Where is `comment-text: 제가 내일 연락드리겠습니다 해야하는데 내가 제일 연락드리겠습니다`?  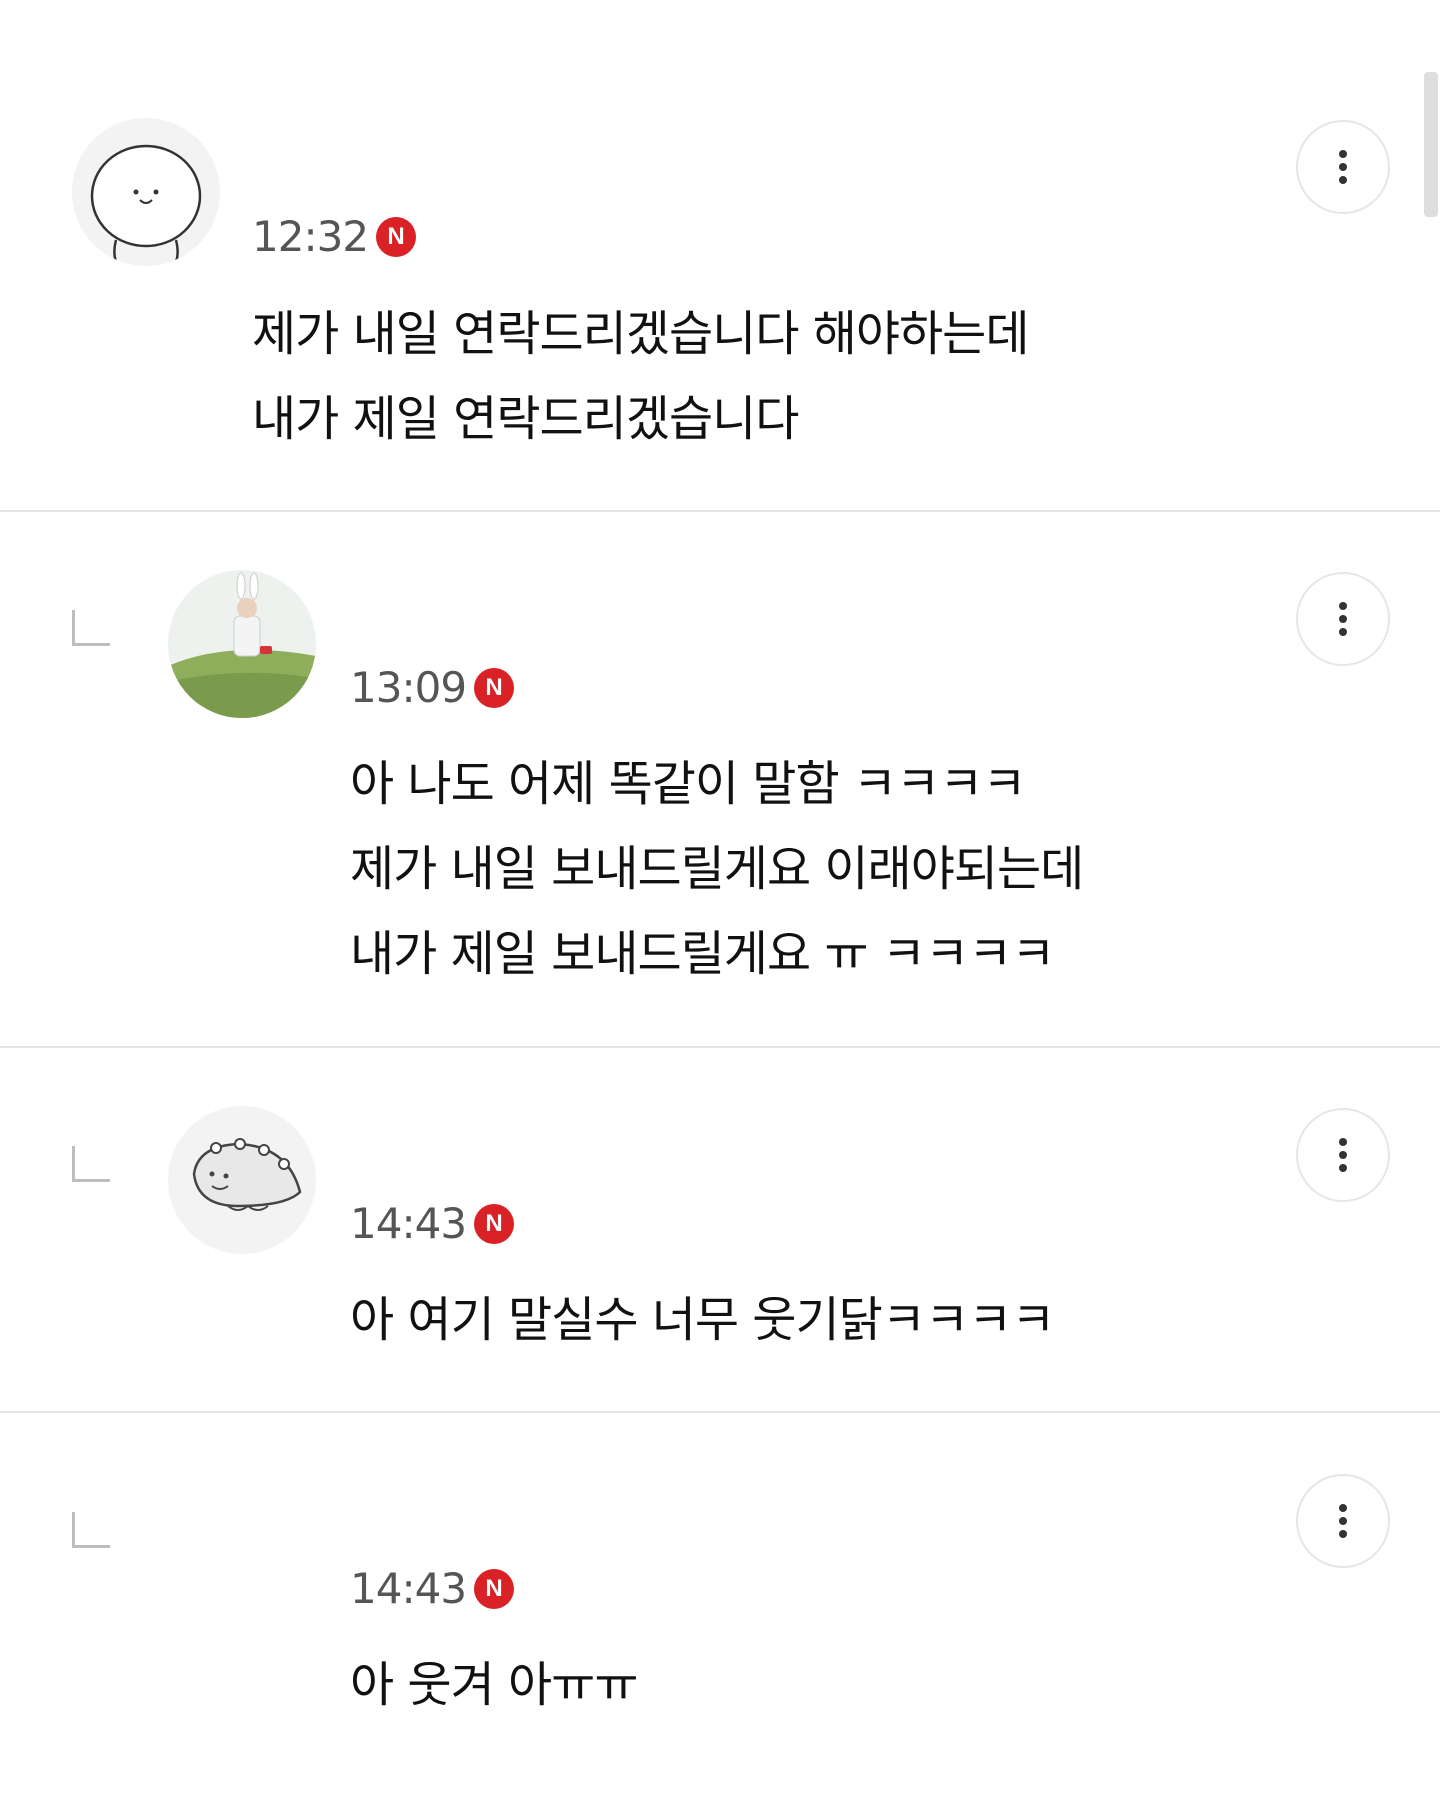
comment-text: 제가 내일 연락드리겠습니다 해야하는데 내가 제일 연락드리겠습니다 is located at coordinates (640, 377).